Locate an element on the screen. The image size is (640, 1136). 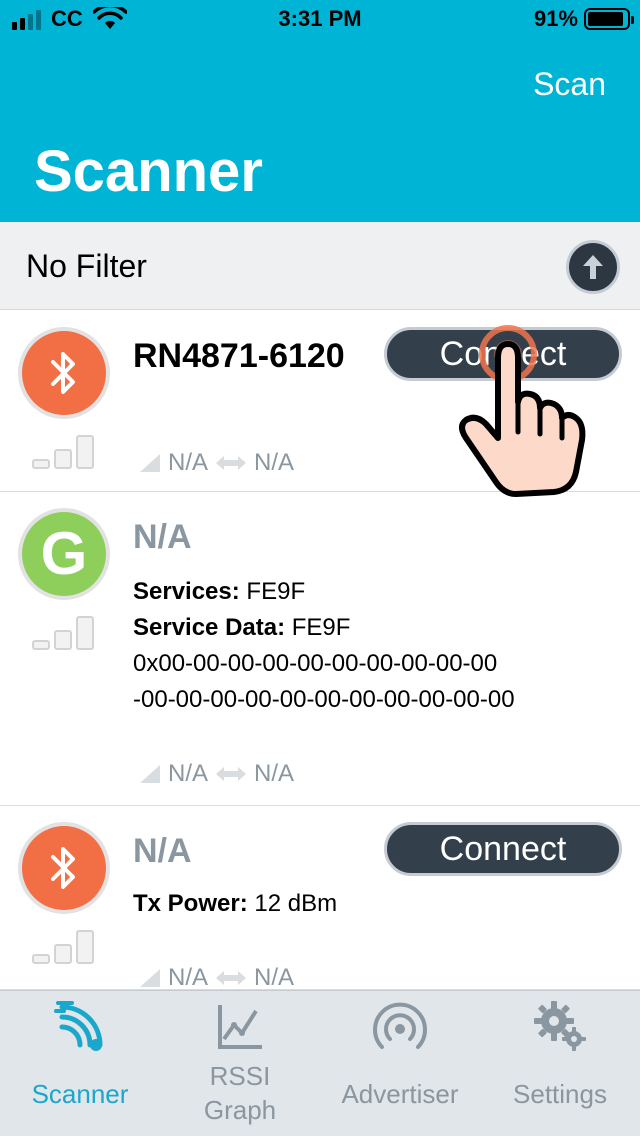
battery-icon is located at coordinates (609, 19).